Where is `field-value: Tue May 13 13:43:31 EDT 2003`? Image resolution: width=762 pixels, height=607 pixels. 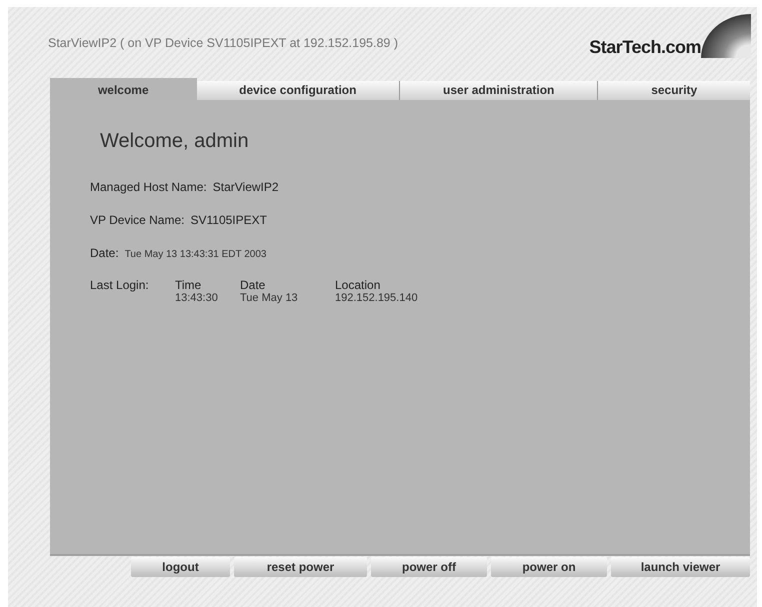
field-value: Tue May 13 13:43:31 EDT 2003 is located at coordinates (195, 254).